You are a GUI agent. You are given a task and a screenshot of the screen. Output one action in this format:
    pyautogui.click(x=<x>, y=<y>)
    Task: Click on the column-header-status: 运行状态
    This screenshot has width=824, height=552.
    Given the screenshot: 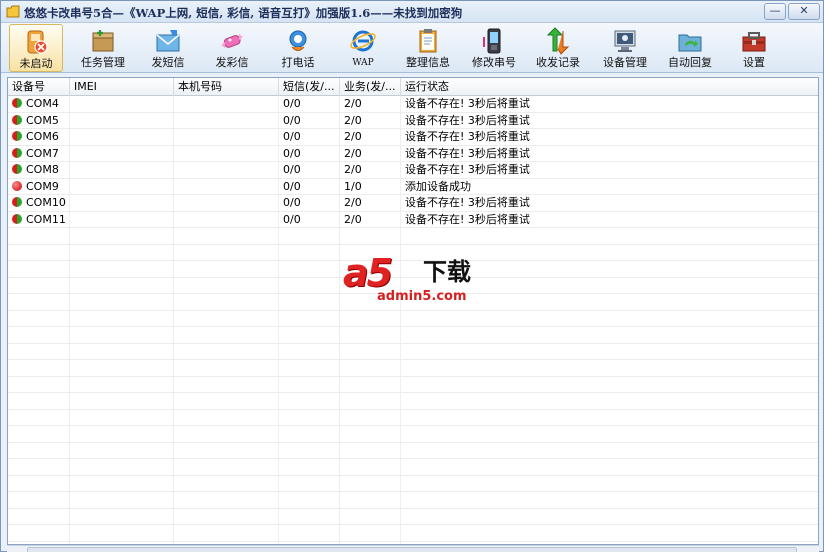 What is the action you would take?
    pyautogui.click(x=609, y=87)
    